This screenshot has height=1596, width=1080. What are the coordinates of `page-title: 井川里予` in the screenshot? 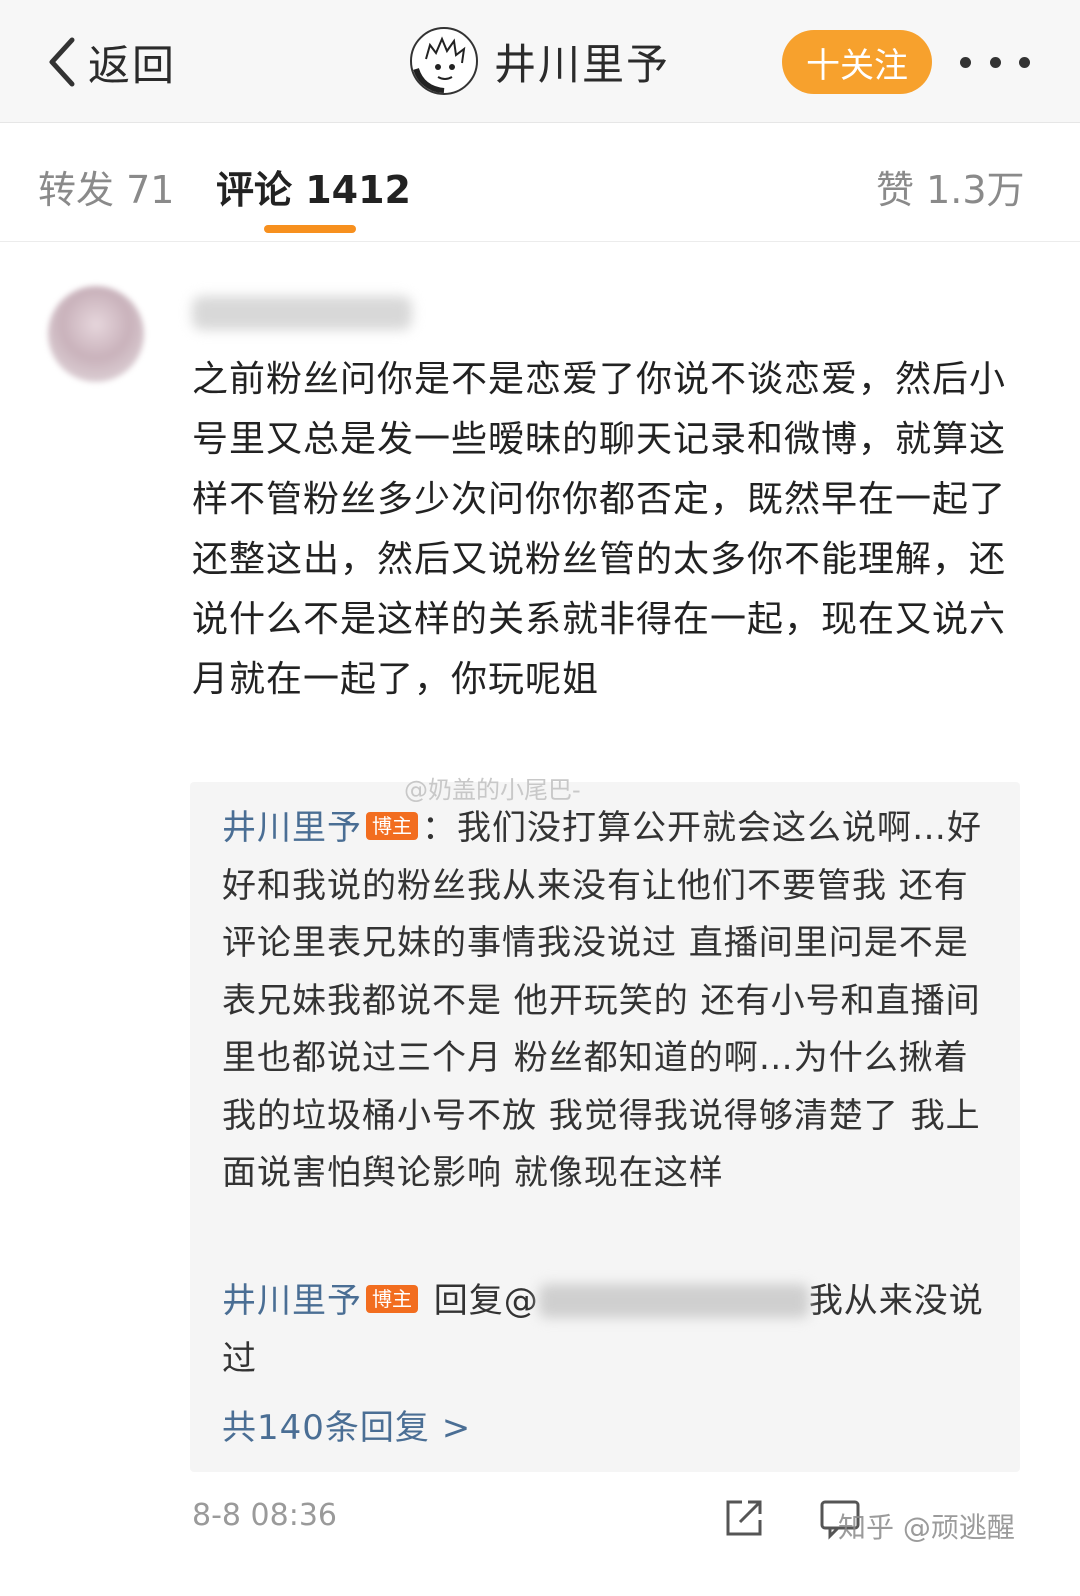 It's located at (540, 61).